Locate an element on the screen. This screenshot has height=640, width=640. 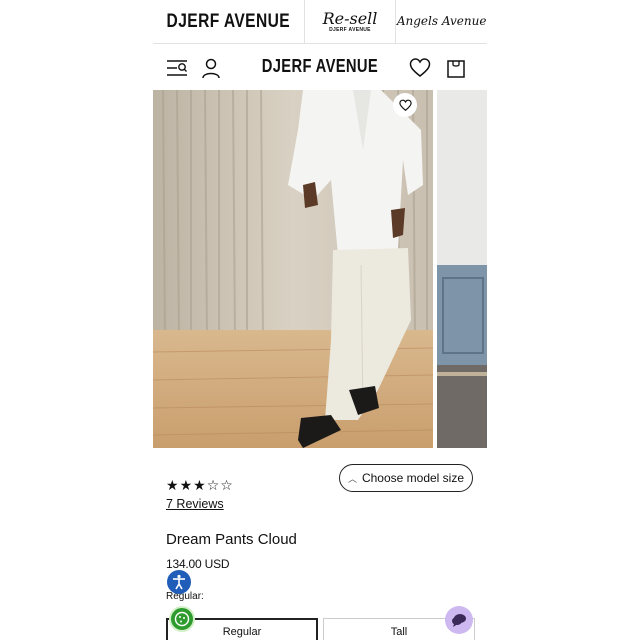
site-logo-text: DJERF AVENUE is located at coordinates (320, 66).